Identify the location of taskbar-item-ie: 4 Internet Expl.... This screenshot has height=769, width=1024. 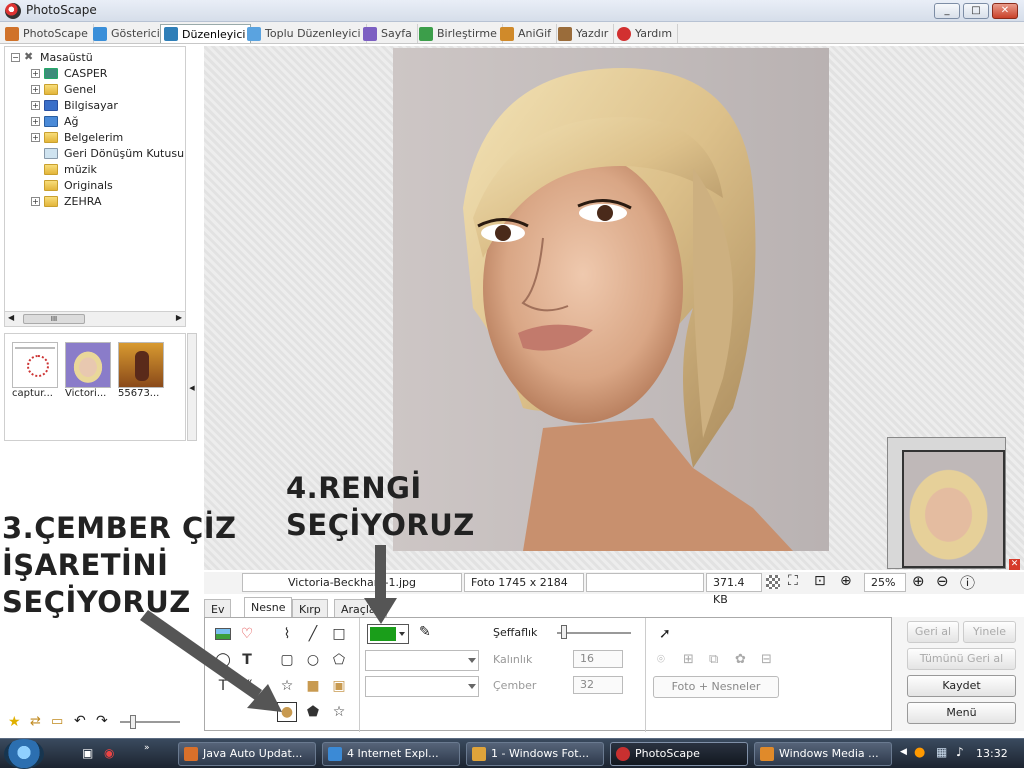
(391, 754).